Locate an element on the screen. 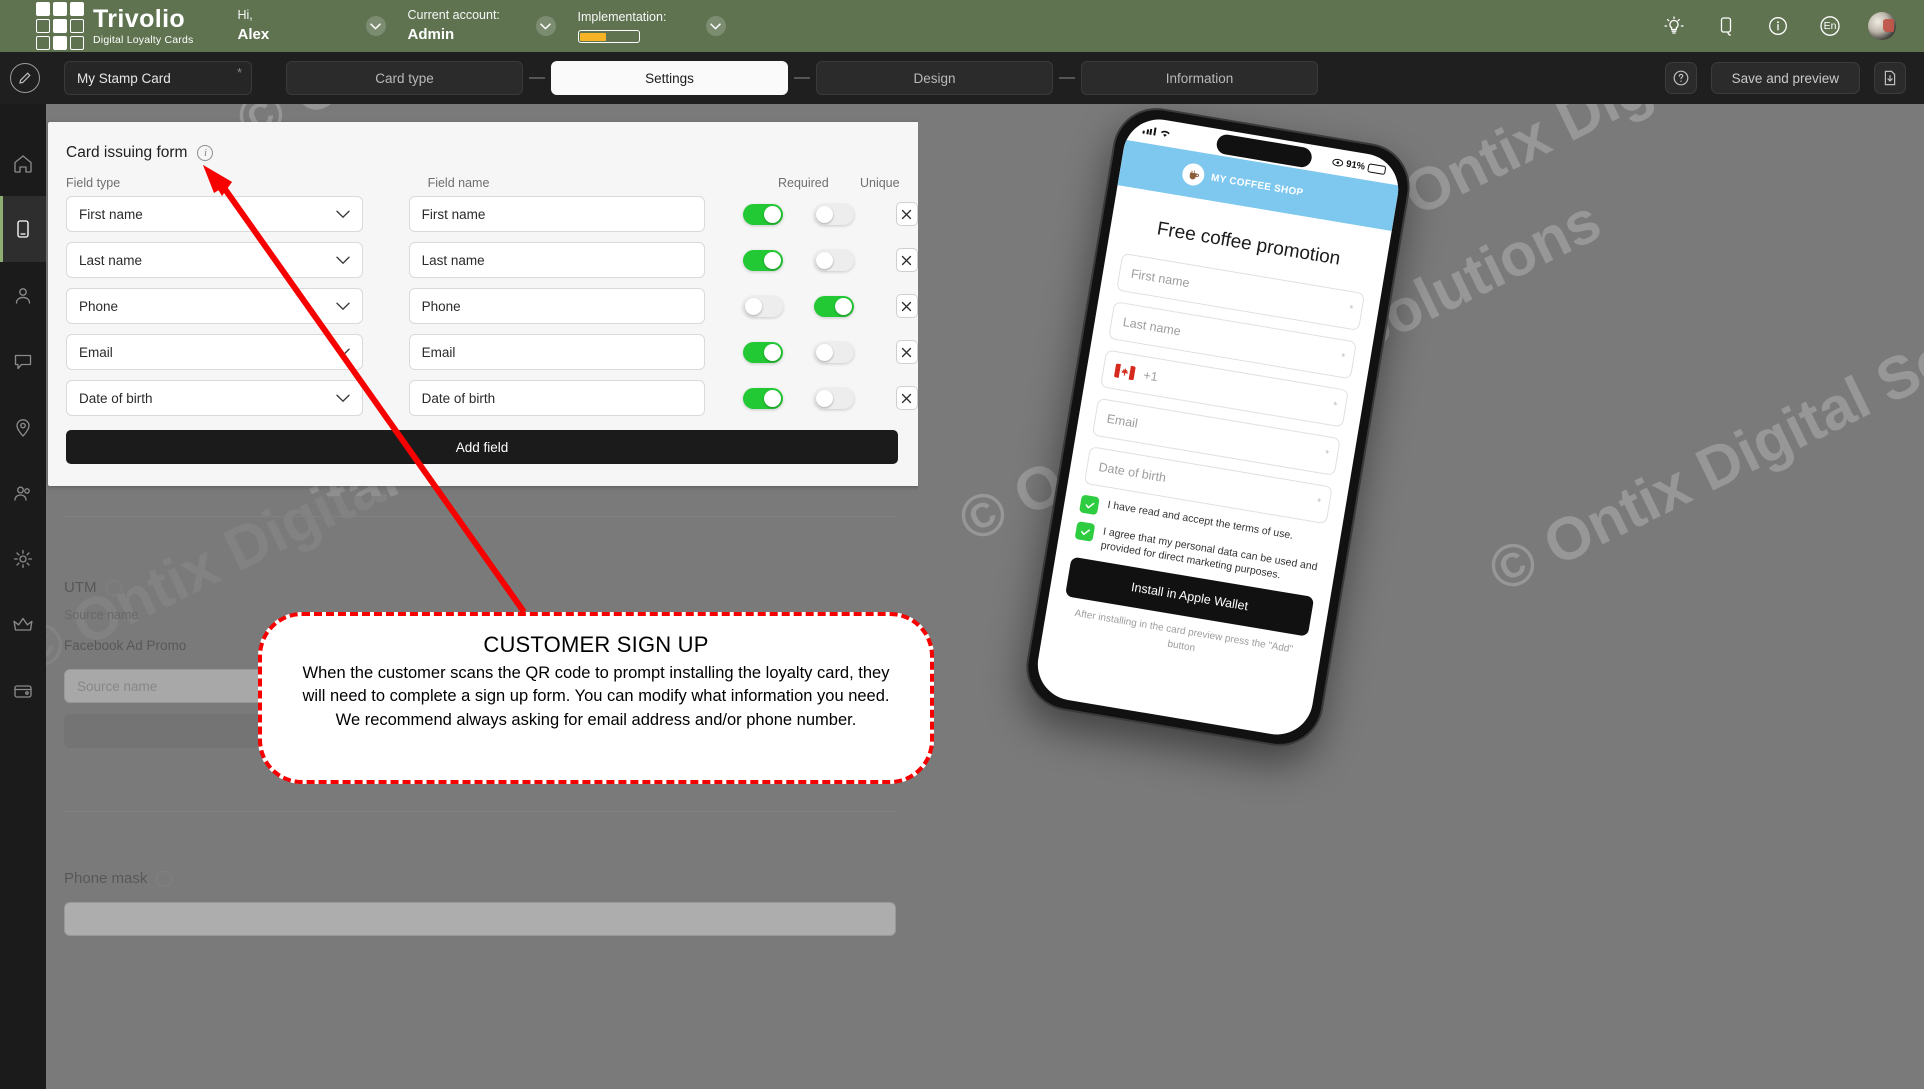 This screenshot has width=1924, height=1089. toolbar-actions: Save and preview is located at coordinates (1785, 78).